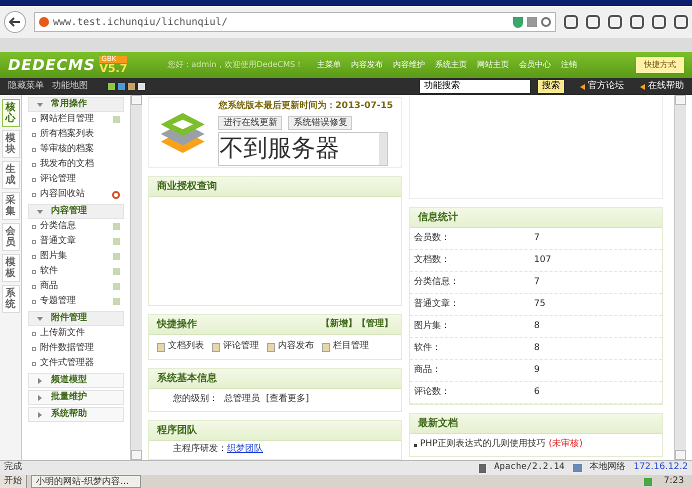  I want to click on toolbar-link: 在线帮助, so click(666, 87).